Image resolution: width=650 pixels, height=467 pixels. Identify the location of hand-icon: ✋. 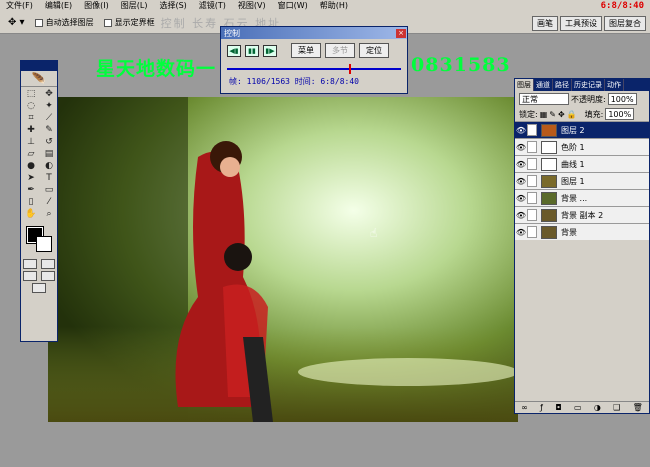
(31, 214).